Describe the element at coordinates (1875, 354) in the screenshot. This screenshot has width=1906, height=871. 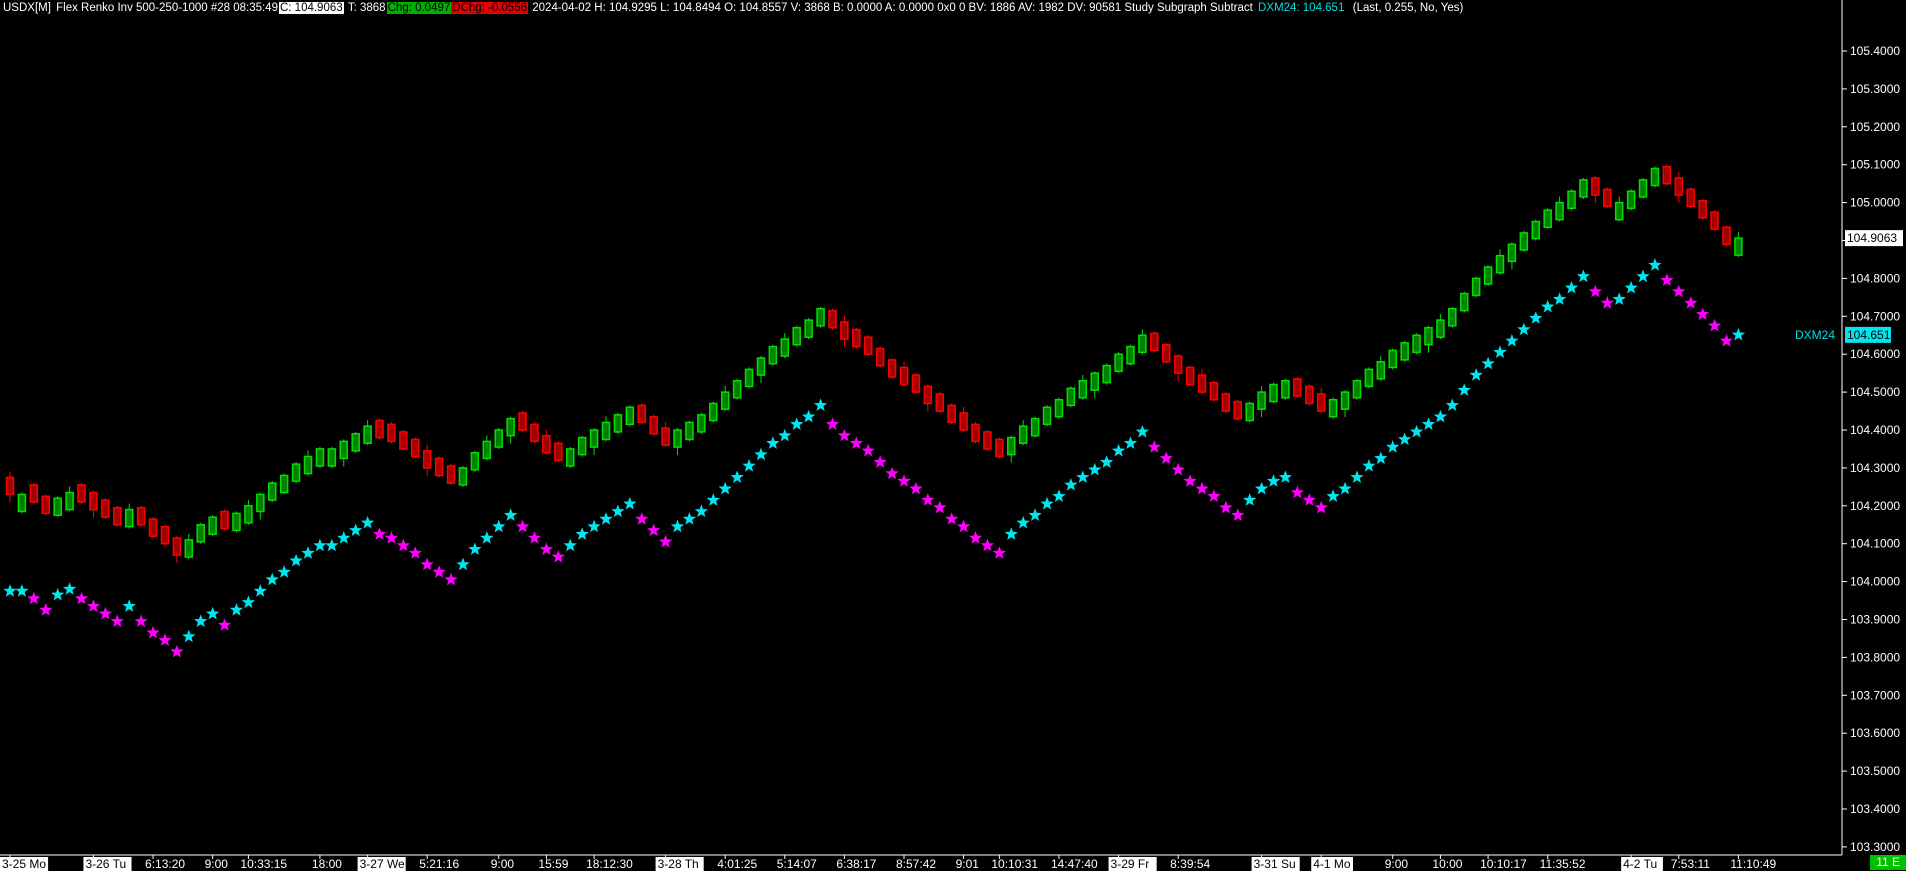
I see `price-tick-label: 104.6000` at that location.